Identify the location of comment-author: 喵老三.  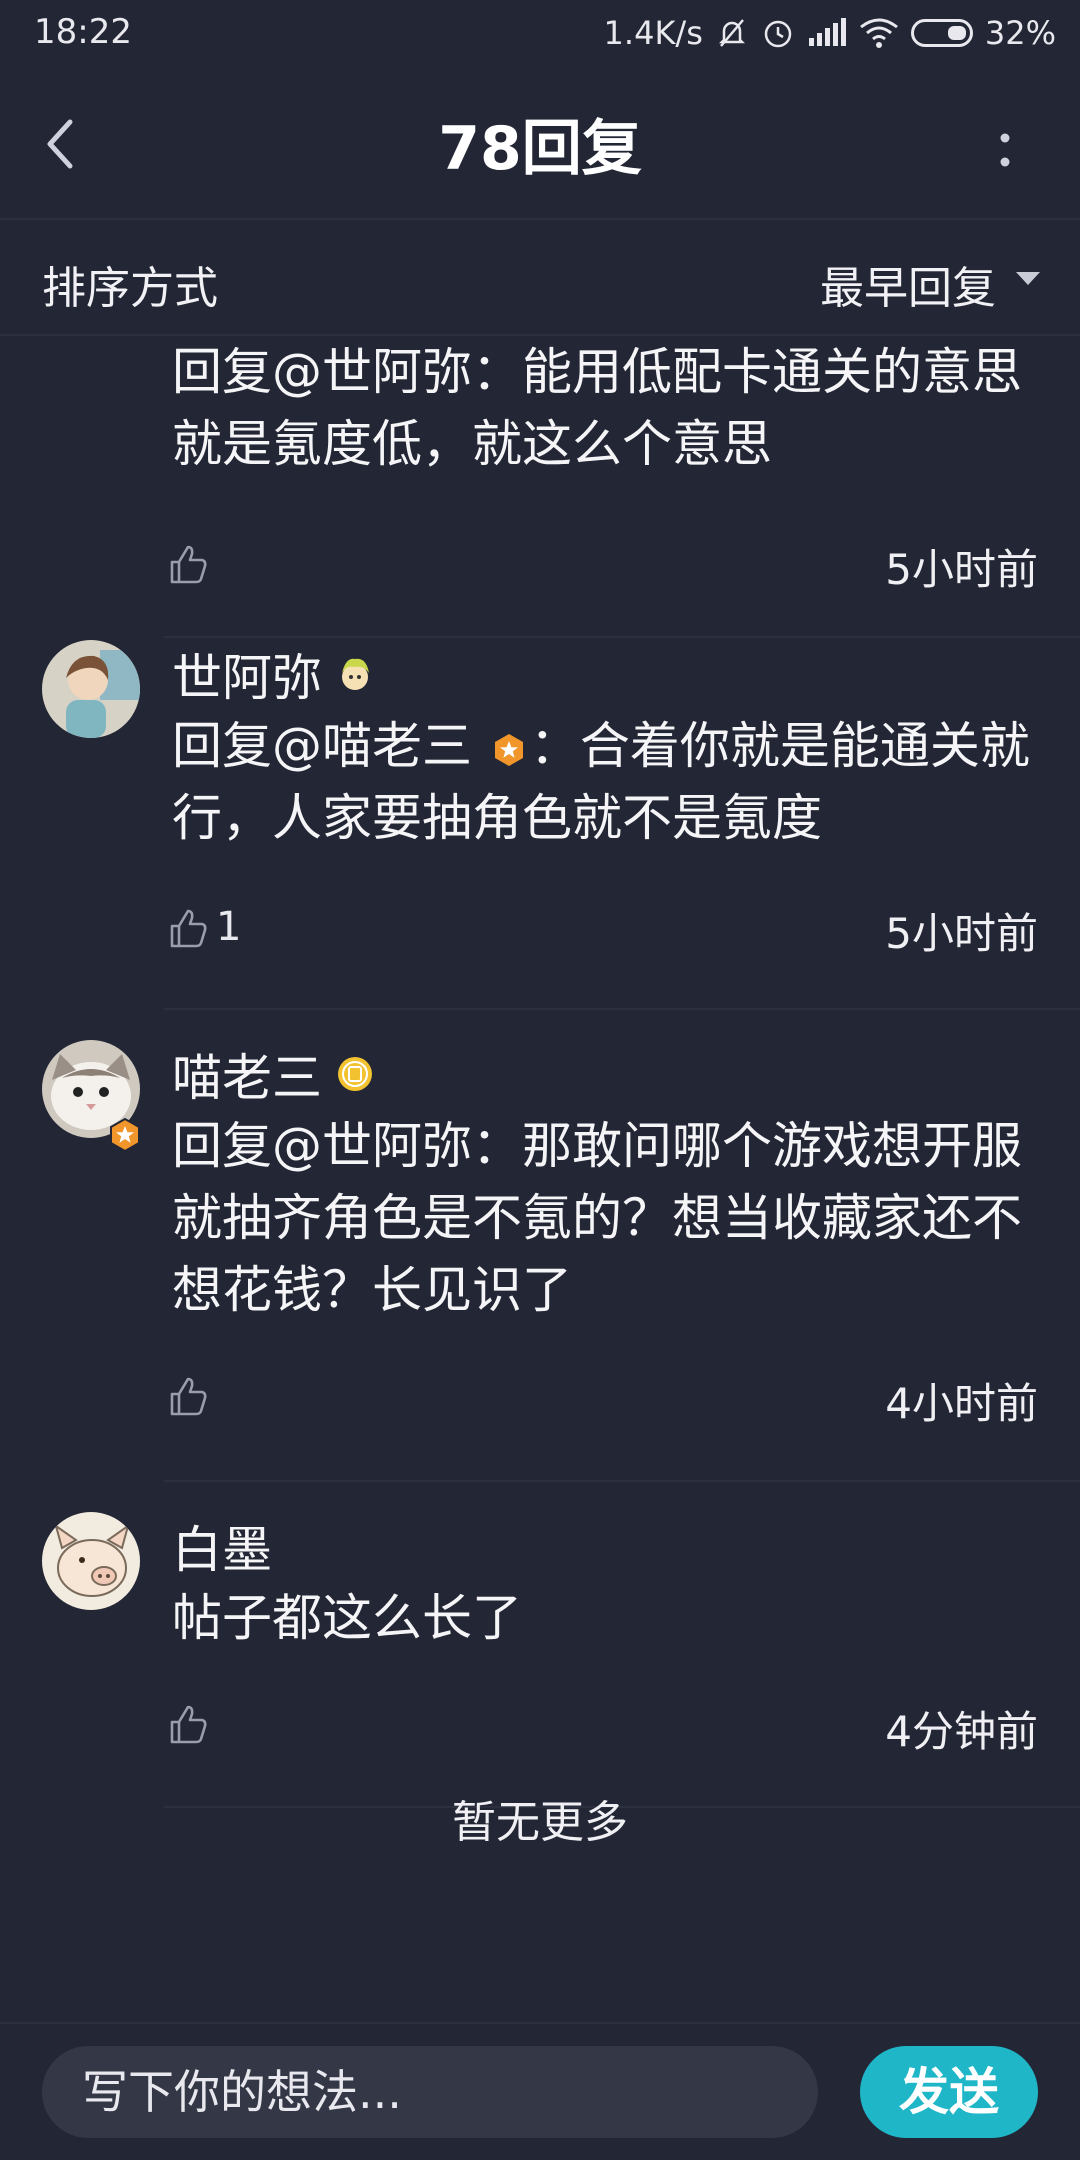
(273, 1074).